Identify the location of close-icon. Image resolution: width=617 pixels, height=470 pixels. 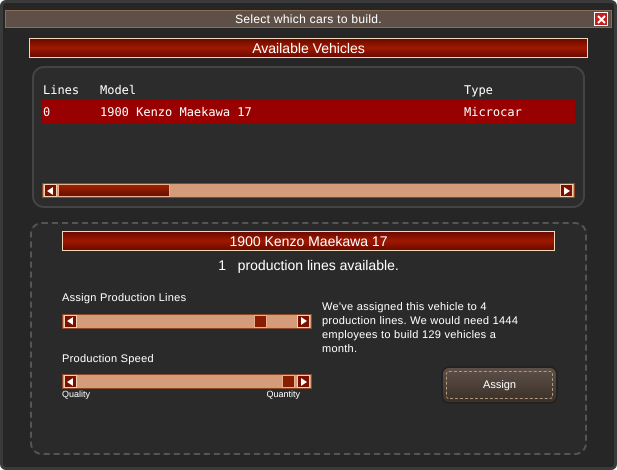
(601, 19).